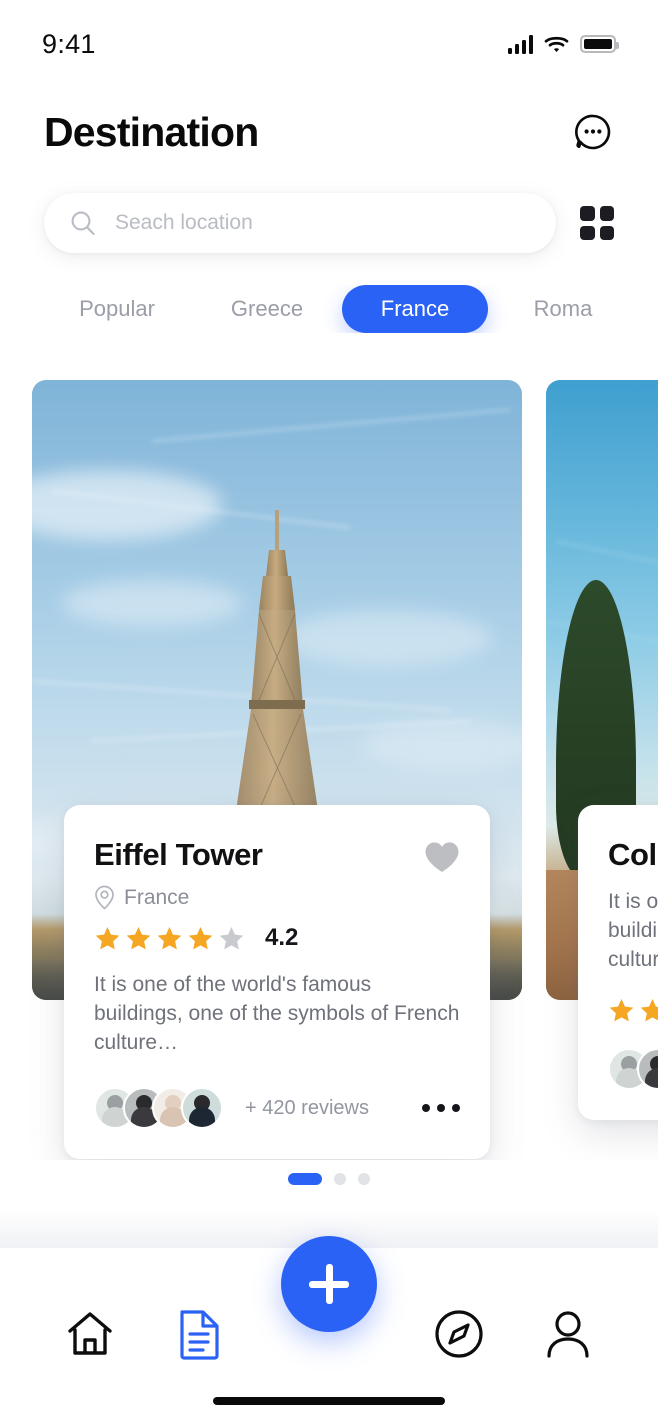 This screenshot has width=658, height=1425. What do you see at coordinates (322, 223) in the screenshot?
I see `search-input` at bounding box center [322, 223].